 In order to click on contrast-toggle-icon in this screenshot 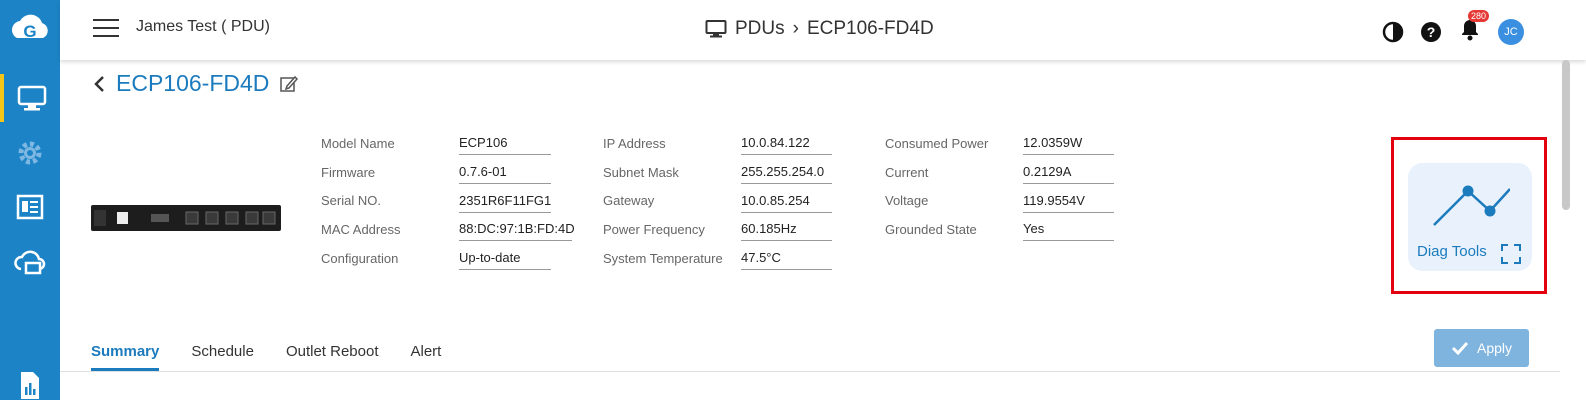, I will do `click(1393, 32)`.